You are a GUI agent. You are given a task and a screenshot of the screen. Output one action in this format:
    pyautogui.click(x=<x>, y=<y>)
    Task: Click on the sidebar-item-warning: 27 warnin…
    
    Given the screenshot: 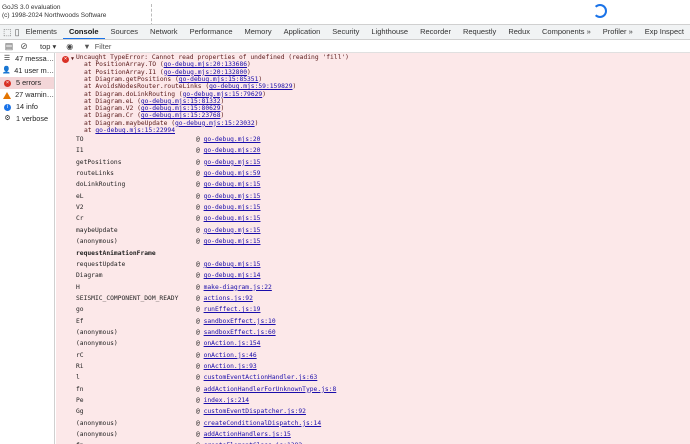 What is the action you would take?
    pyautogui.click(x=27, y=95)
    